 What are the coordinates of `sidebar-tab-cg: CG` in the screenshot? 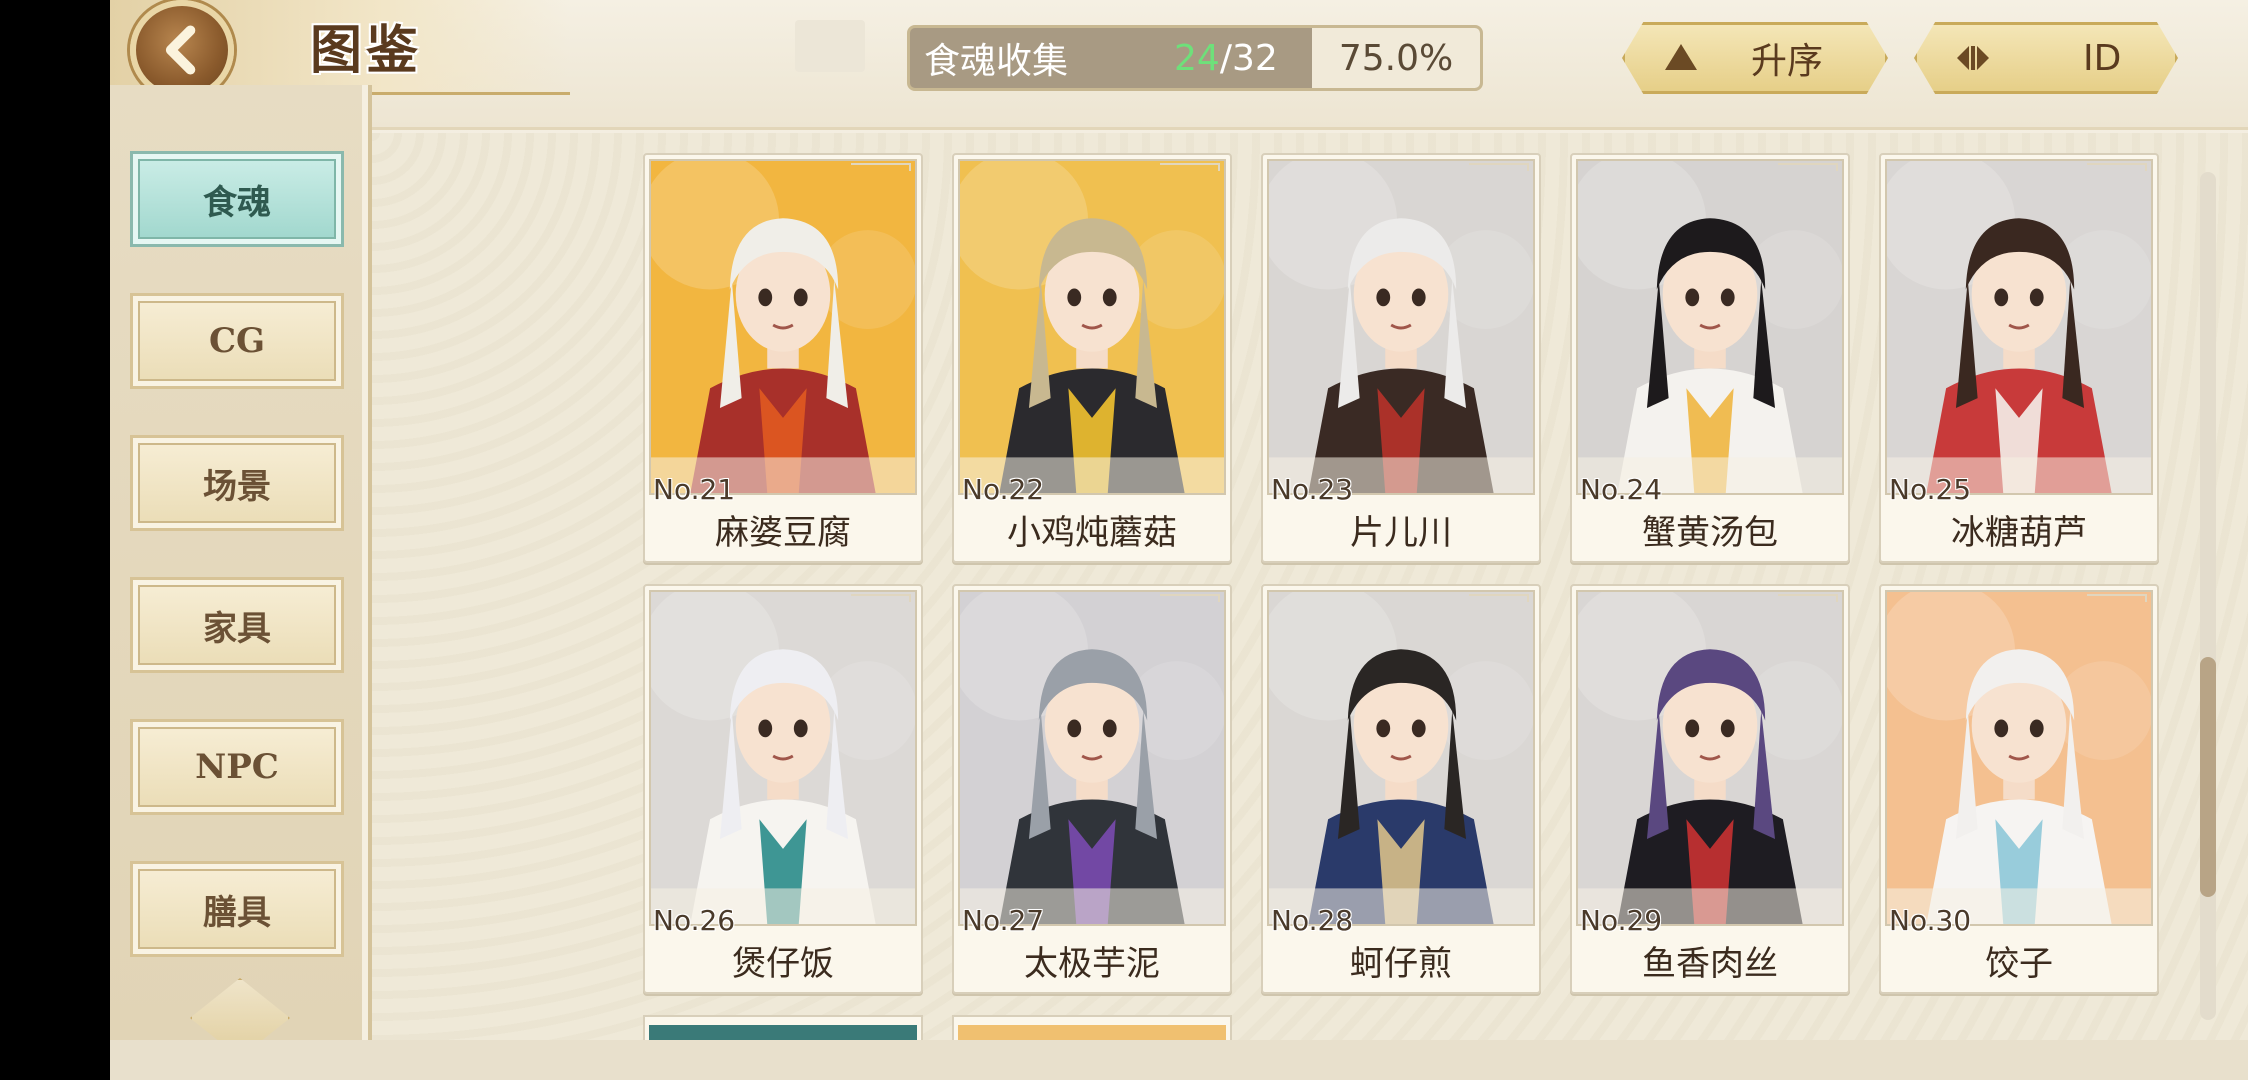 It's located at (237, 341).